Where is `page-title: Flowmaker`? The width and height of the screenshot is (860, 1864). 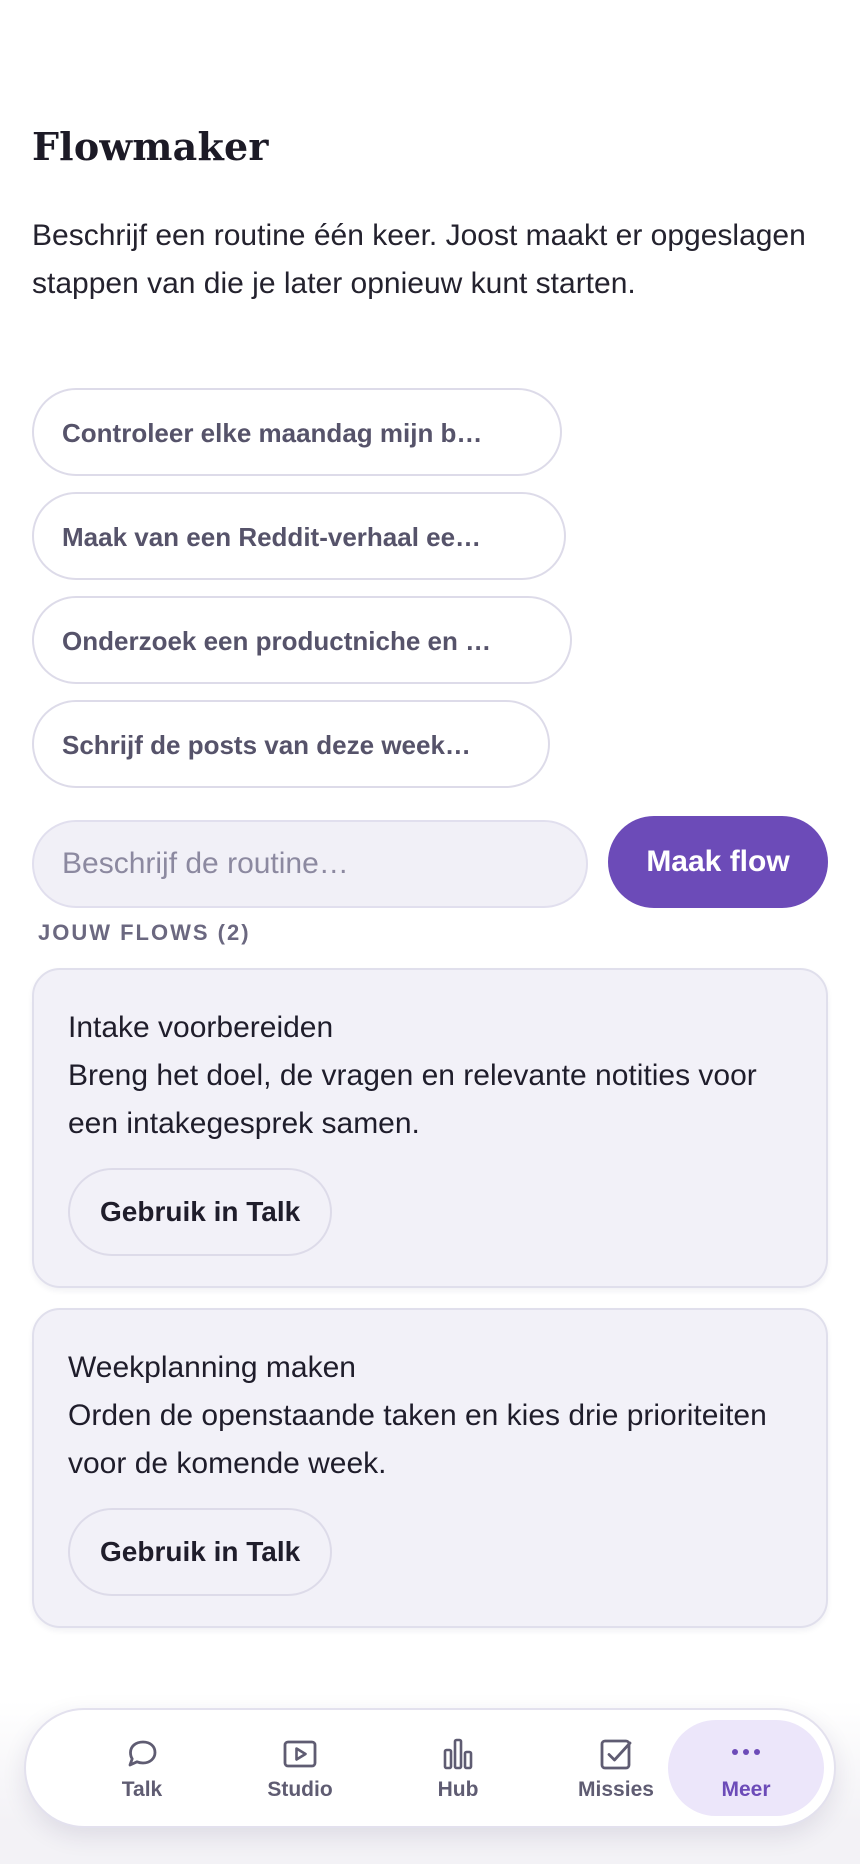
page-title: Flowmaker is located at coordinates (150, 146).